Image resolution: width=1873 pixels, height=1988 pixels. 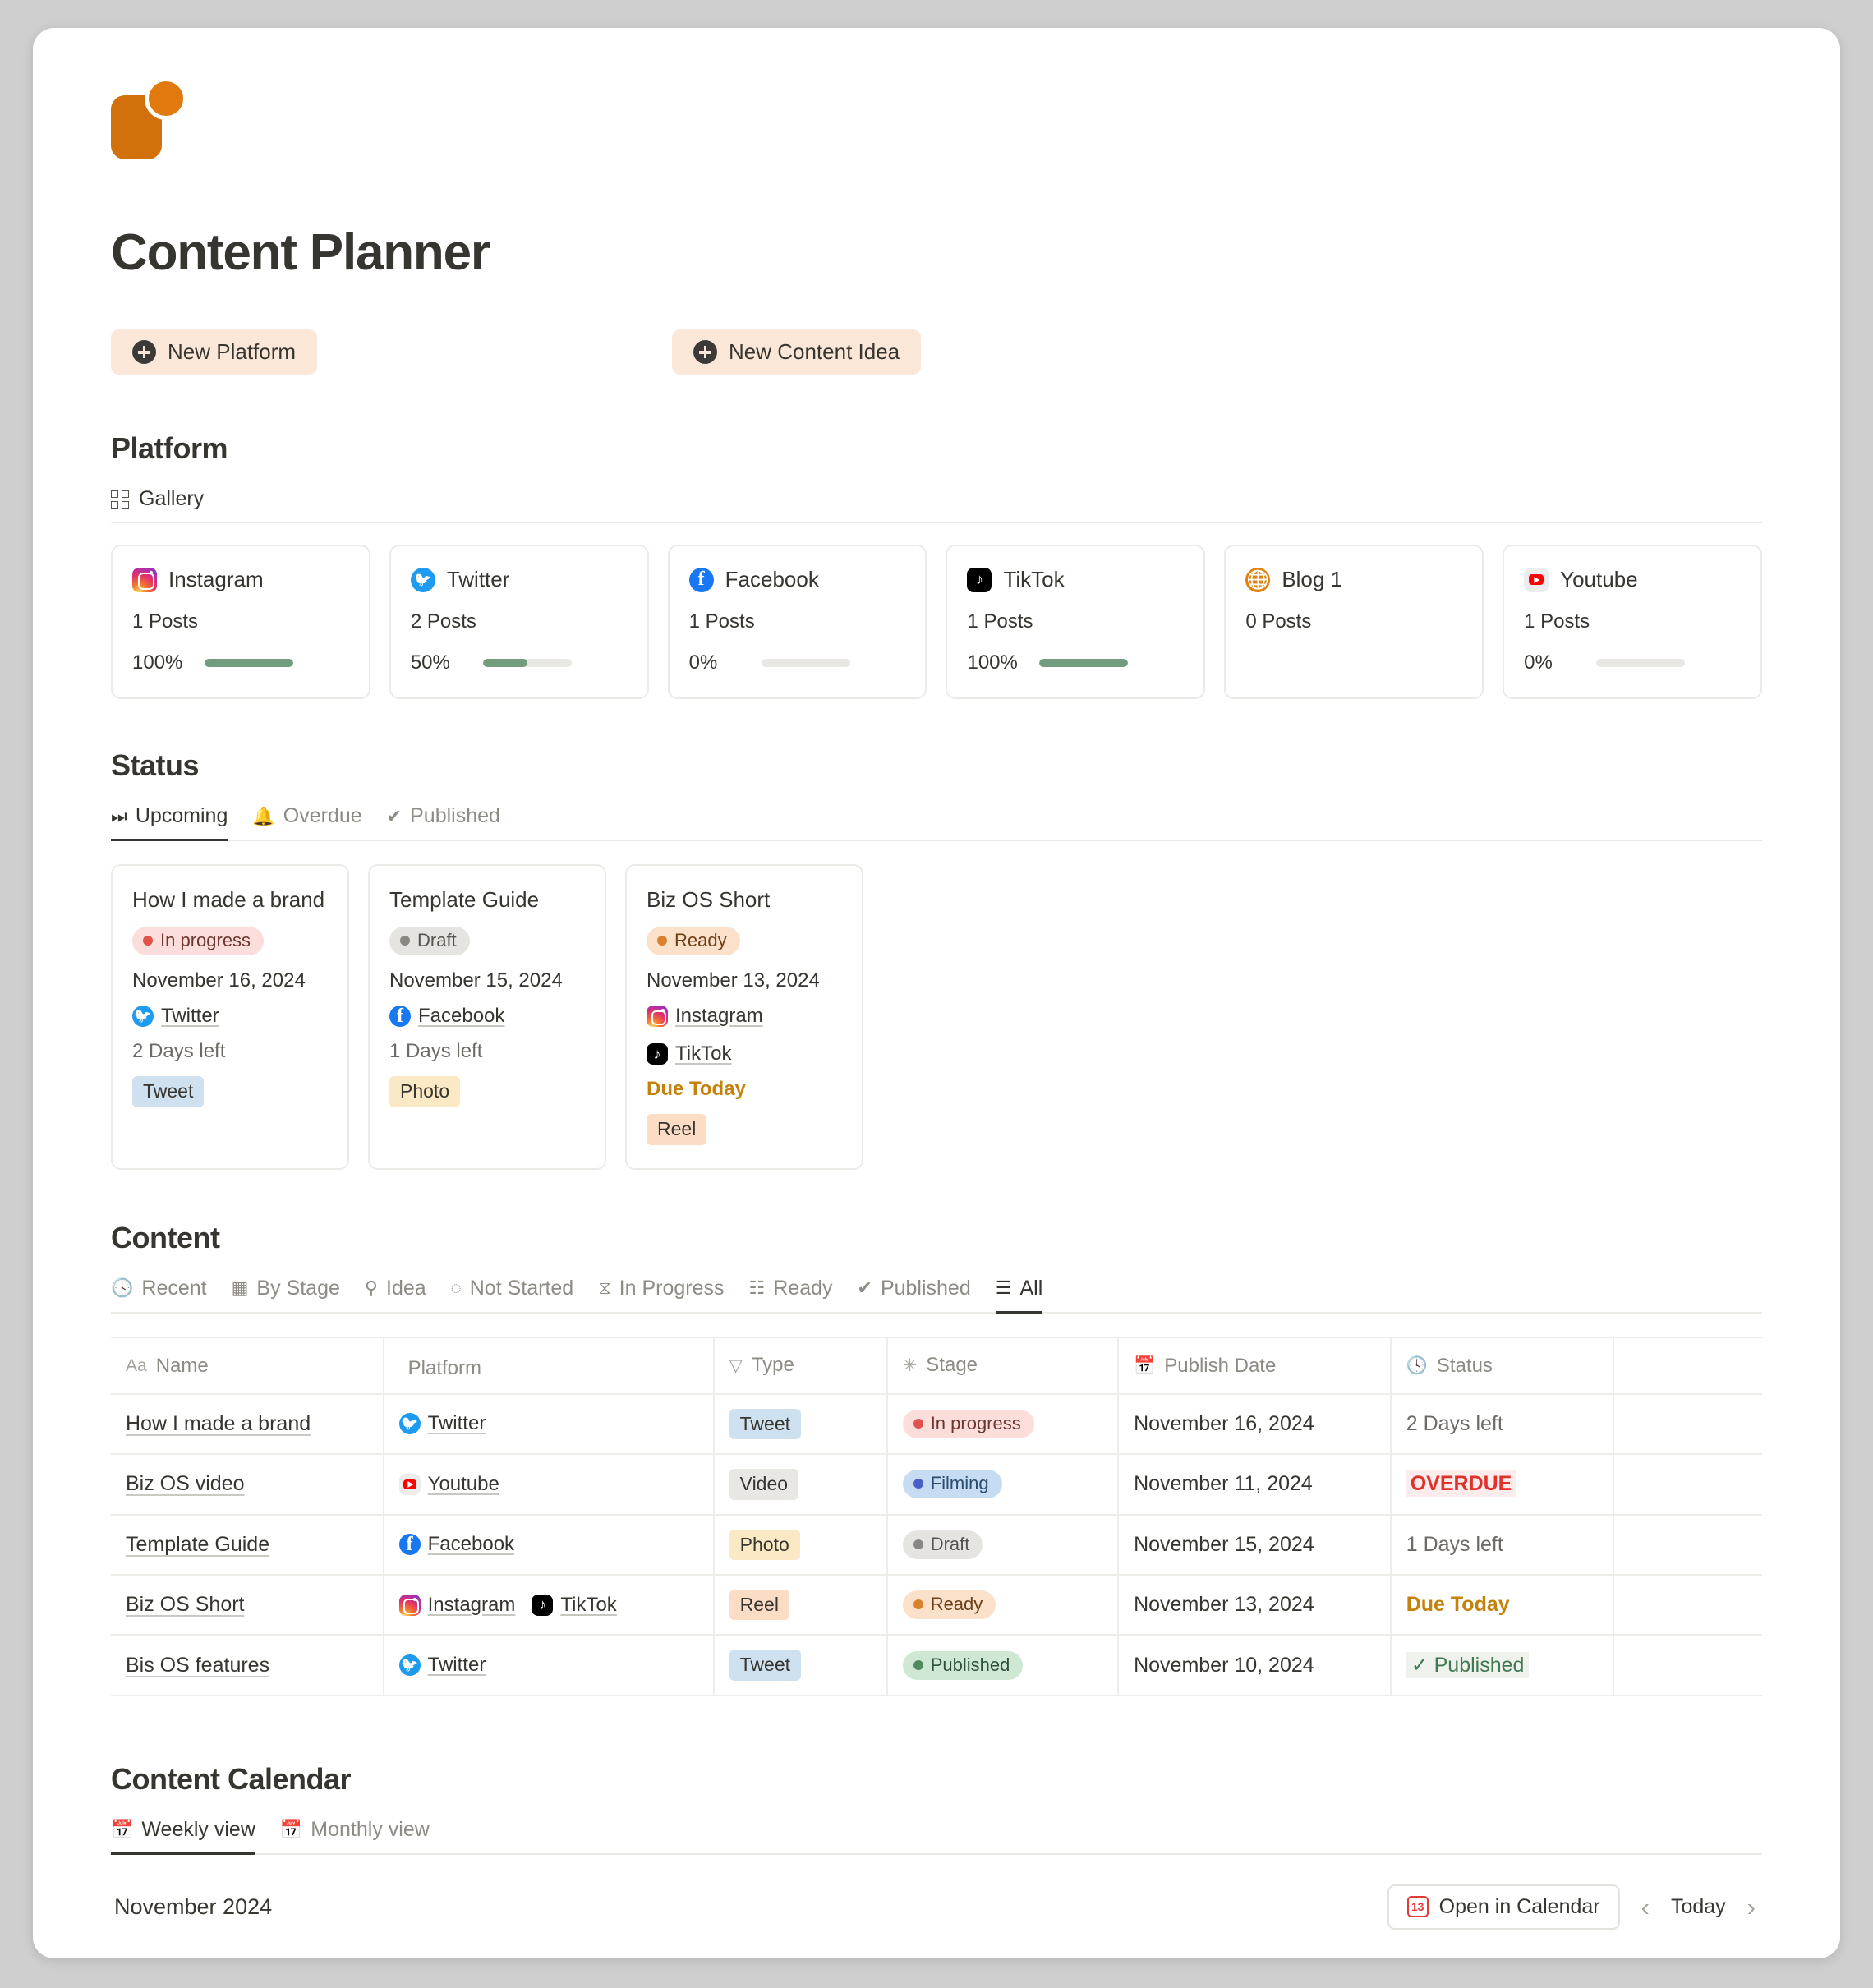 What do you see at coordinates (247, 1424) in the screenshot?
I see `cell-name: How I made a brand` at bounding box center [247, 1424].